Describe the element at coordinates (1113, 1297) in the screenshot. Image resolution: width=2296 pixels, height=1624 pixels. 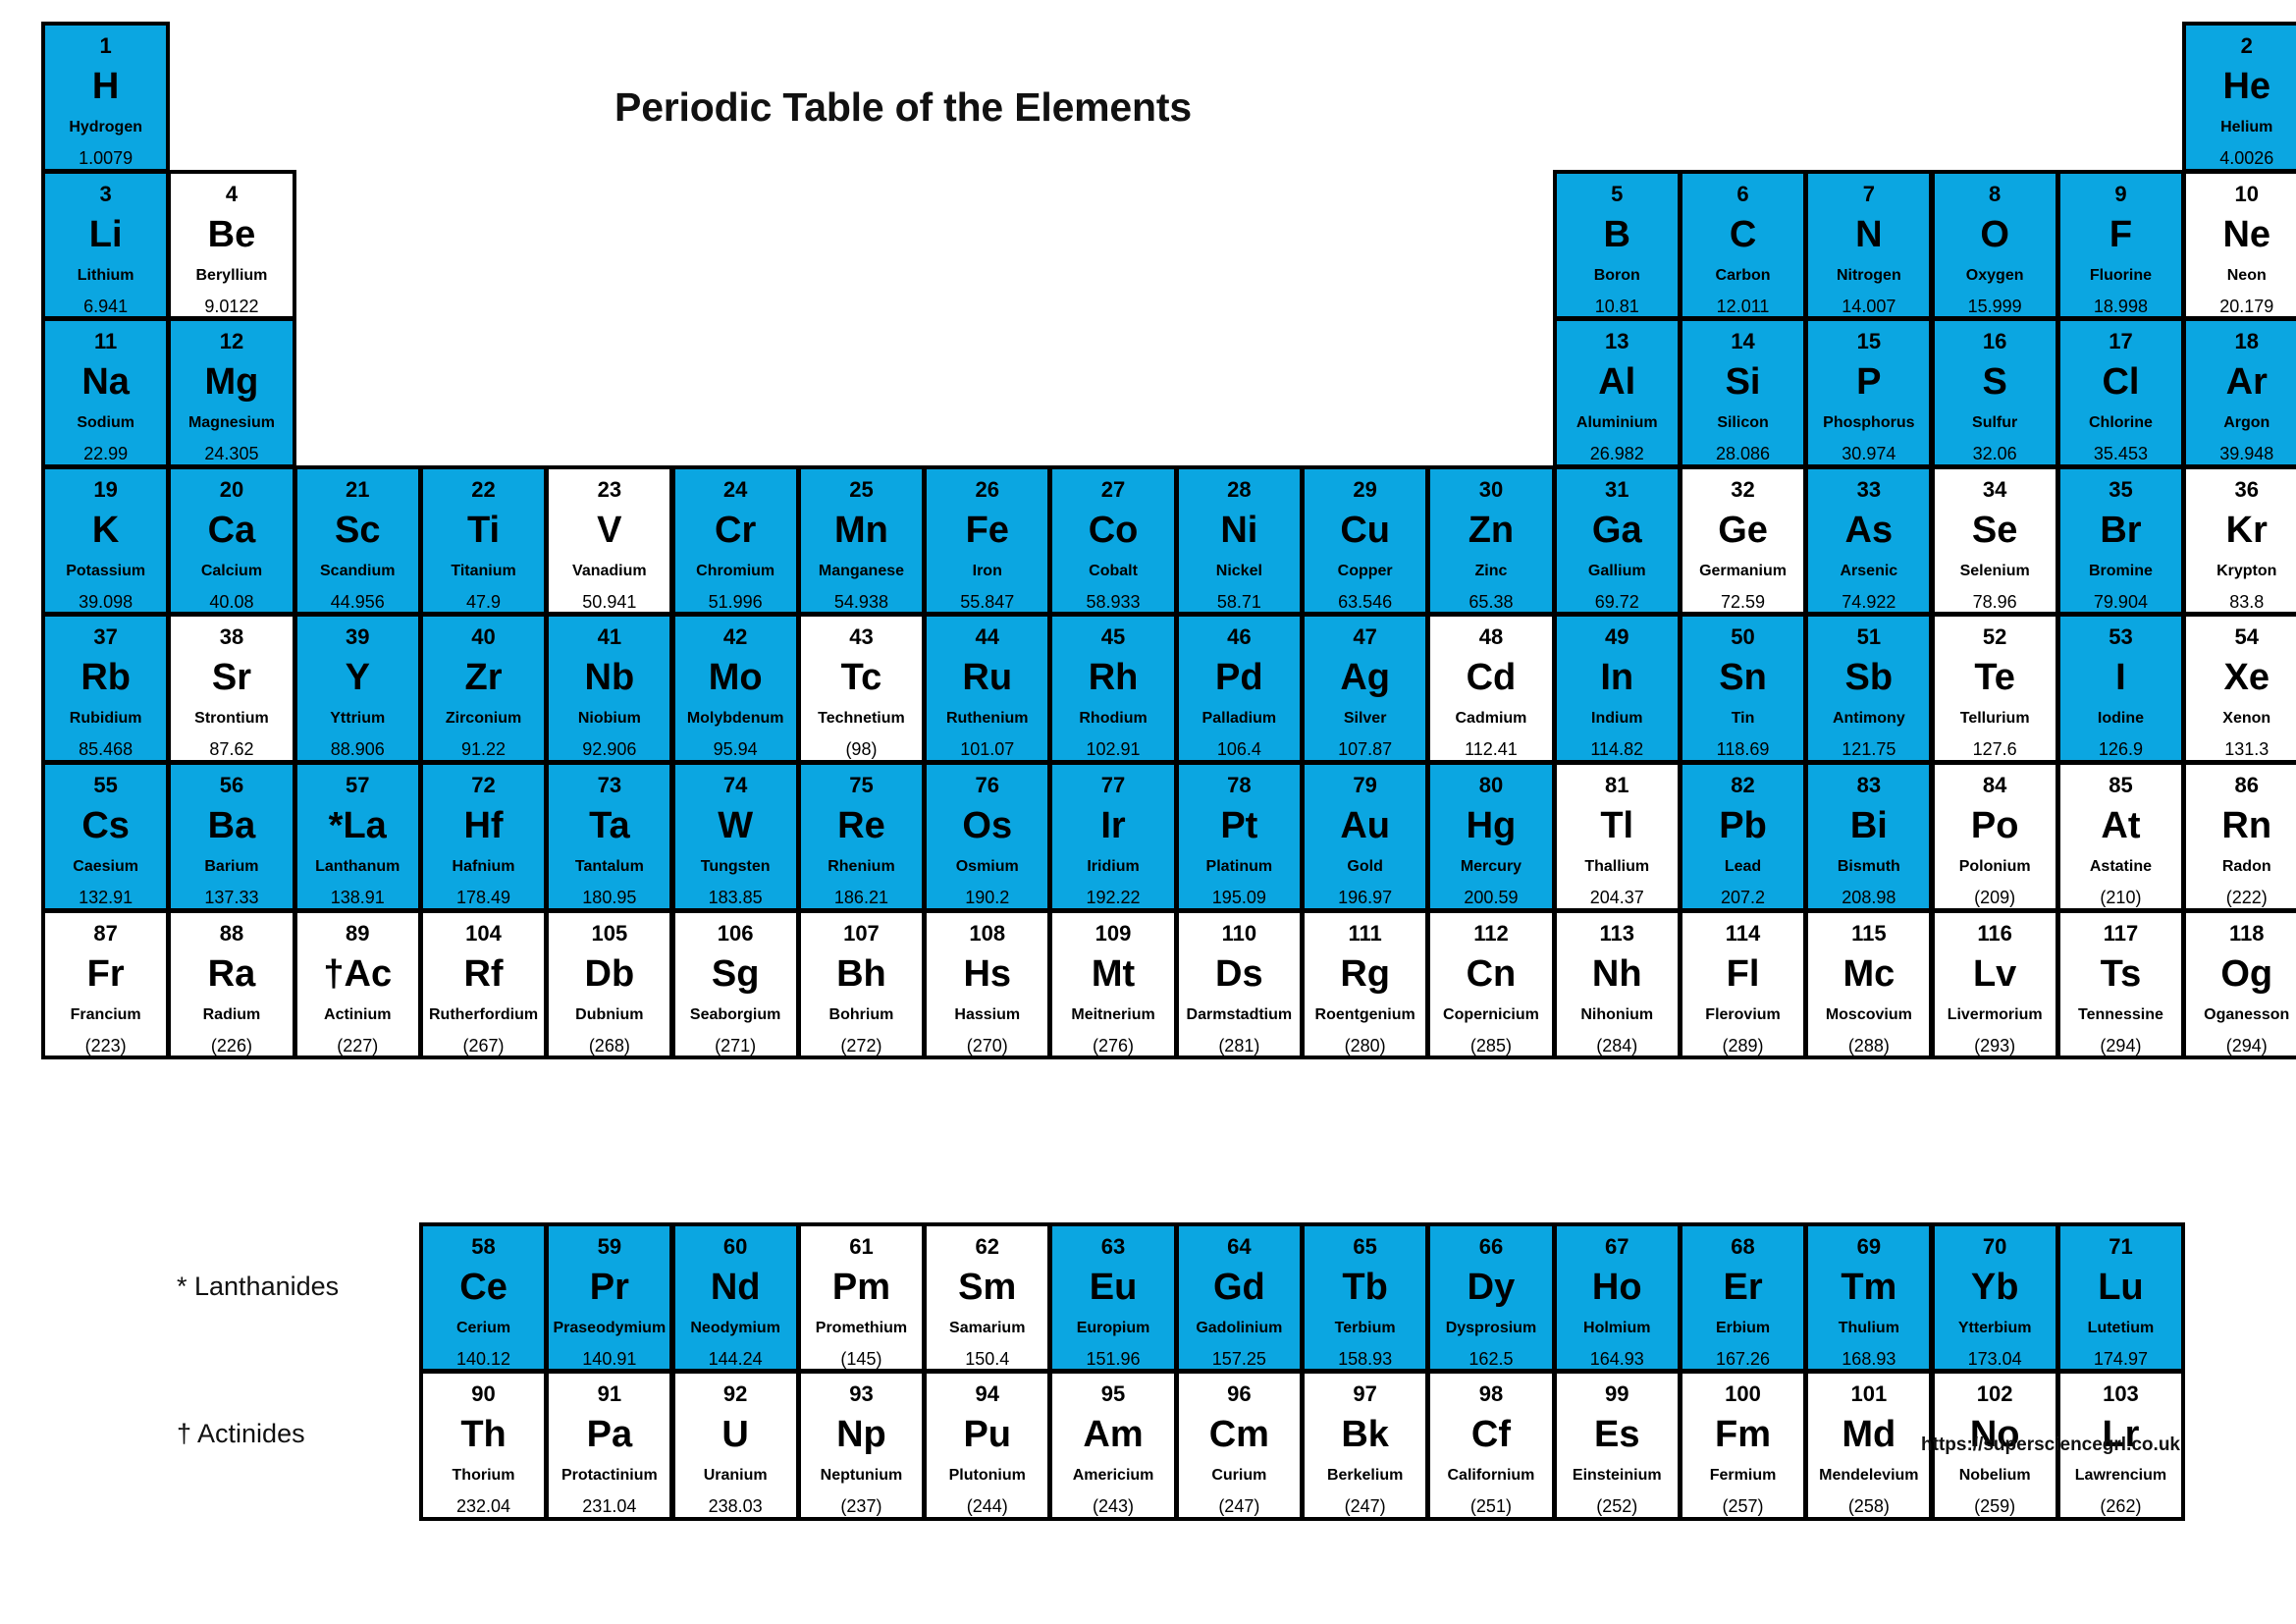
I see `element-cell: 63 Eu Europium 151.96` at that location.